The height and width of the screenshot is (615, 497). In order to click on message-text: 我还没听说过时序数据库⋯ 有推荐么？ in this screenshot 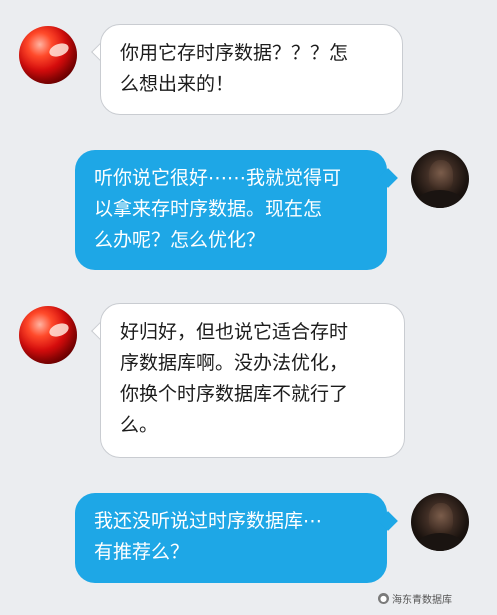, I will do `click(208, 536)`.